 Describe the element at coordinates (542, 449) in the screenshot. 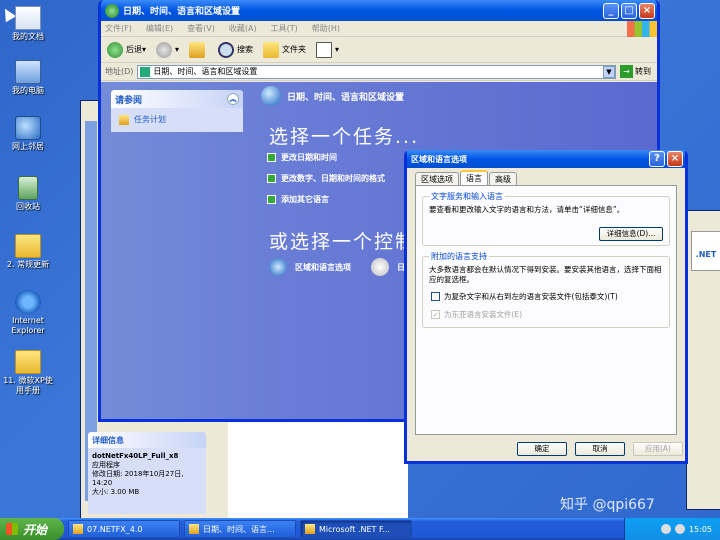

I see `ok-button: 确定` at that location.